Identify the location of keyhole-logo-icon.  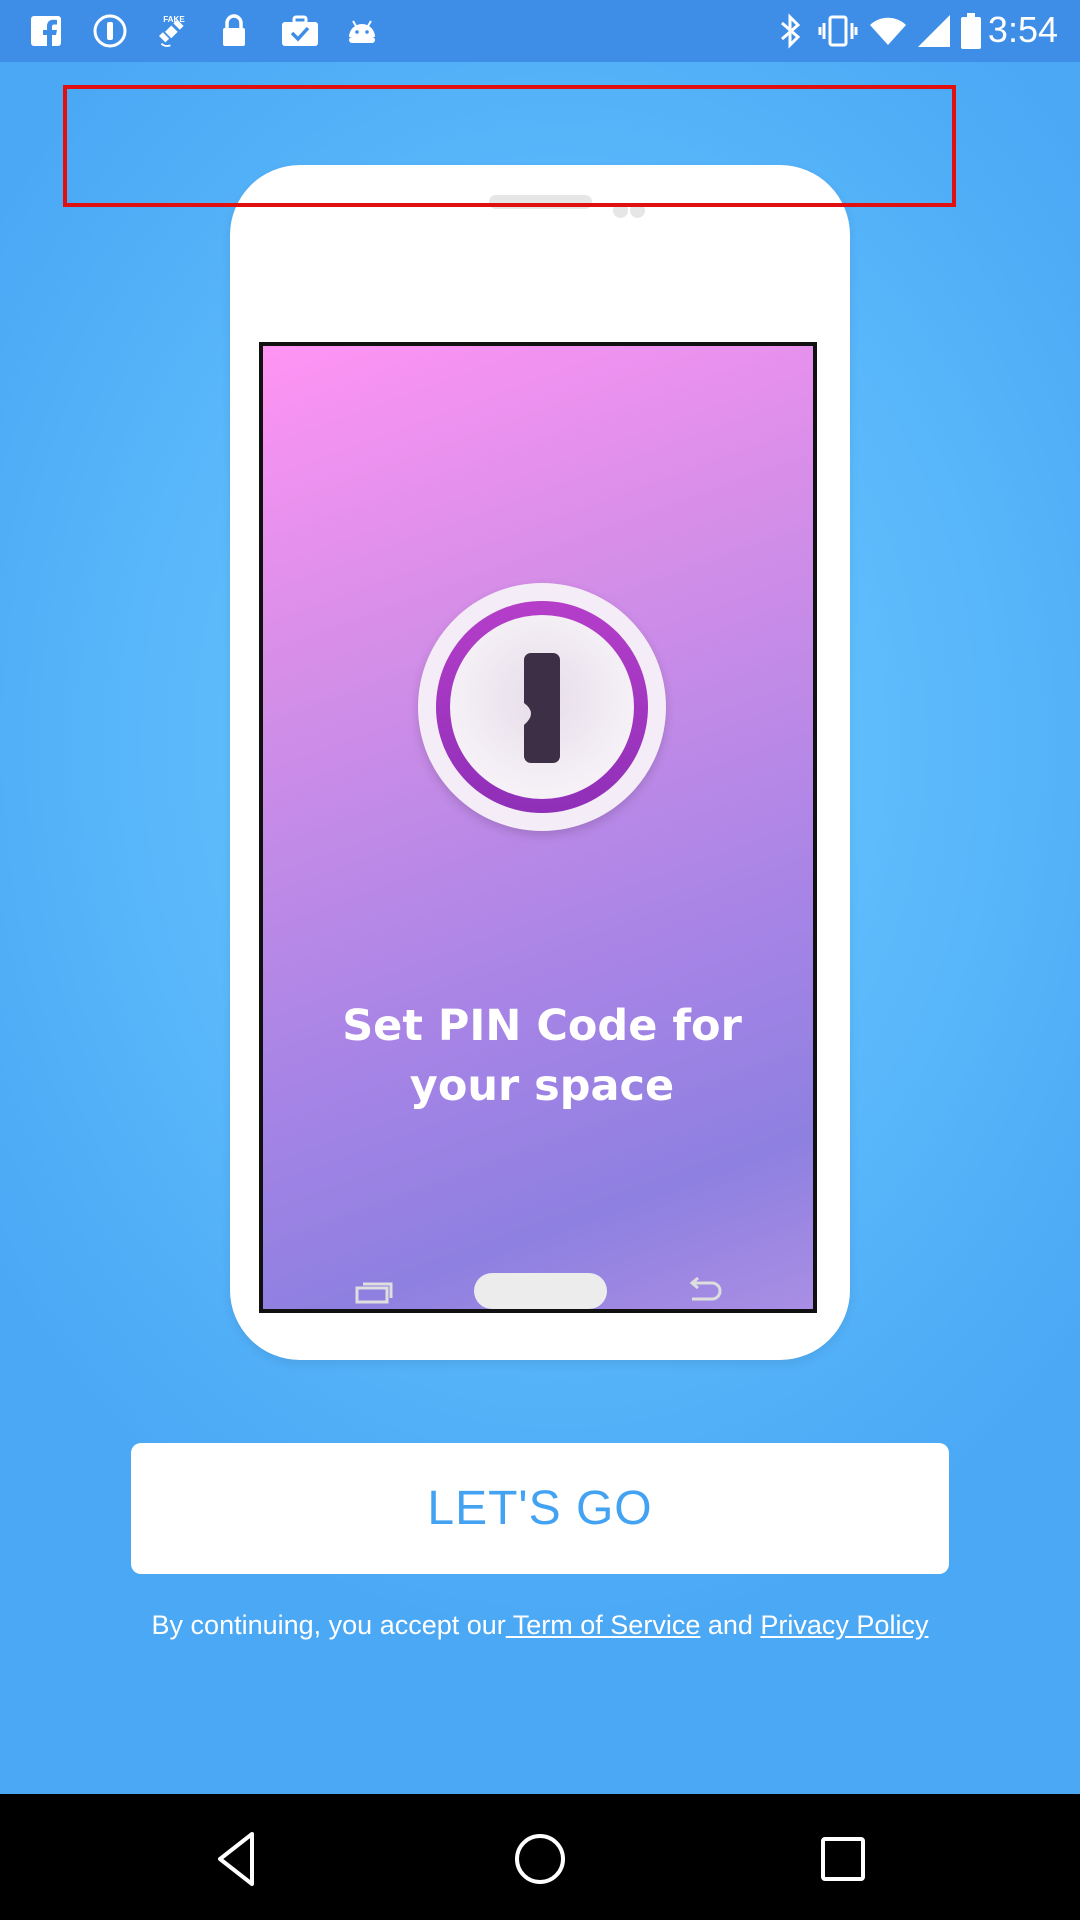
(542, 707).